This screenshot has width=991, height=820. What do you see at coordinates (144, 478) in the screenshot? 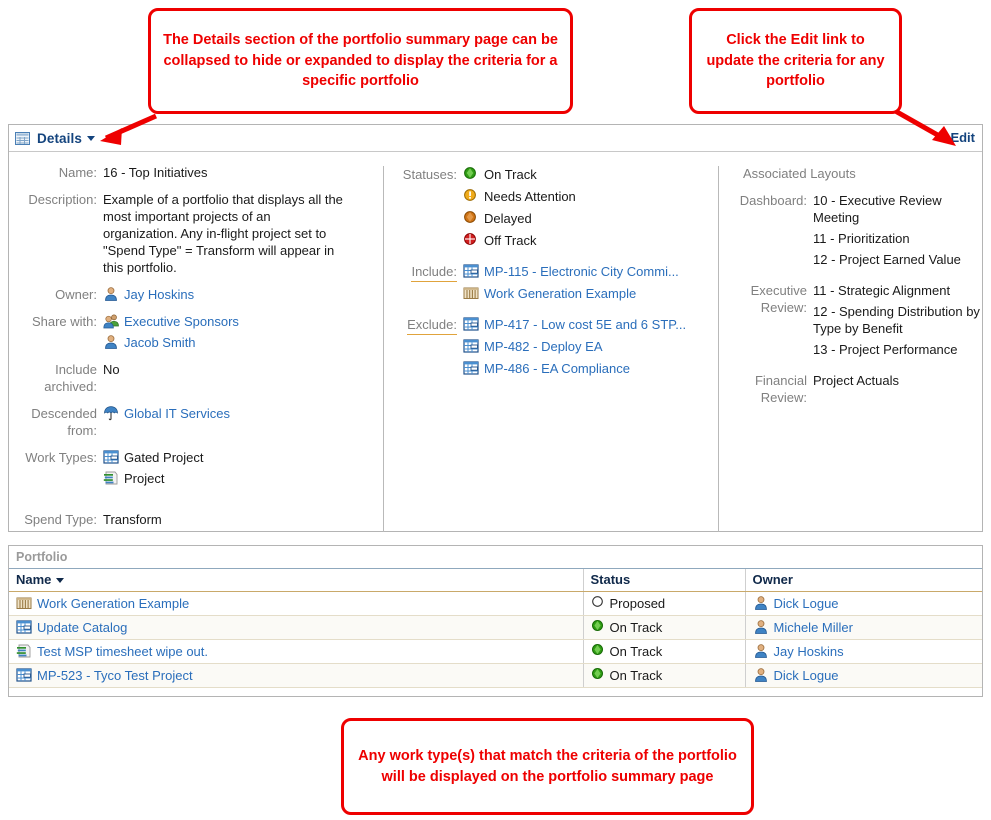
I see `work-type-label: Project` at bounding box center [144, 478].